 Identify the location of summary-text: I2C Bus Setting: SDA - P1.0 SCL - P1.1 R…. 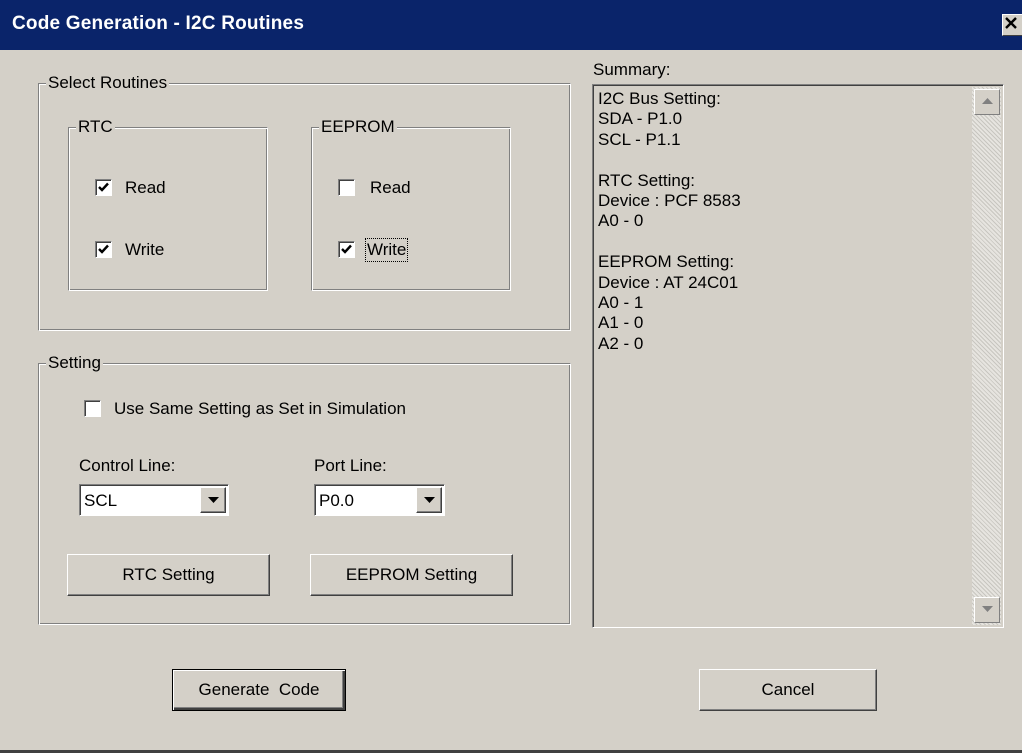
(669, 221).